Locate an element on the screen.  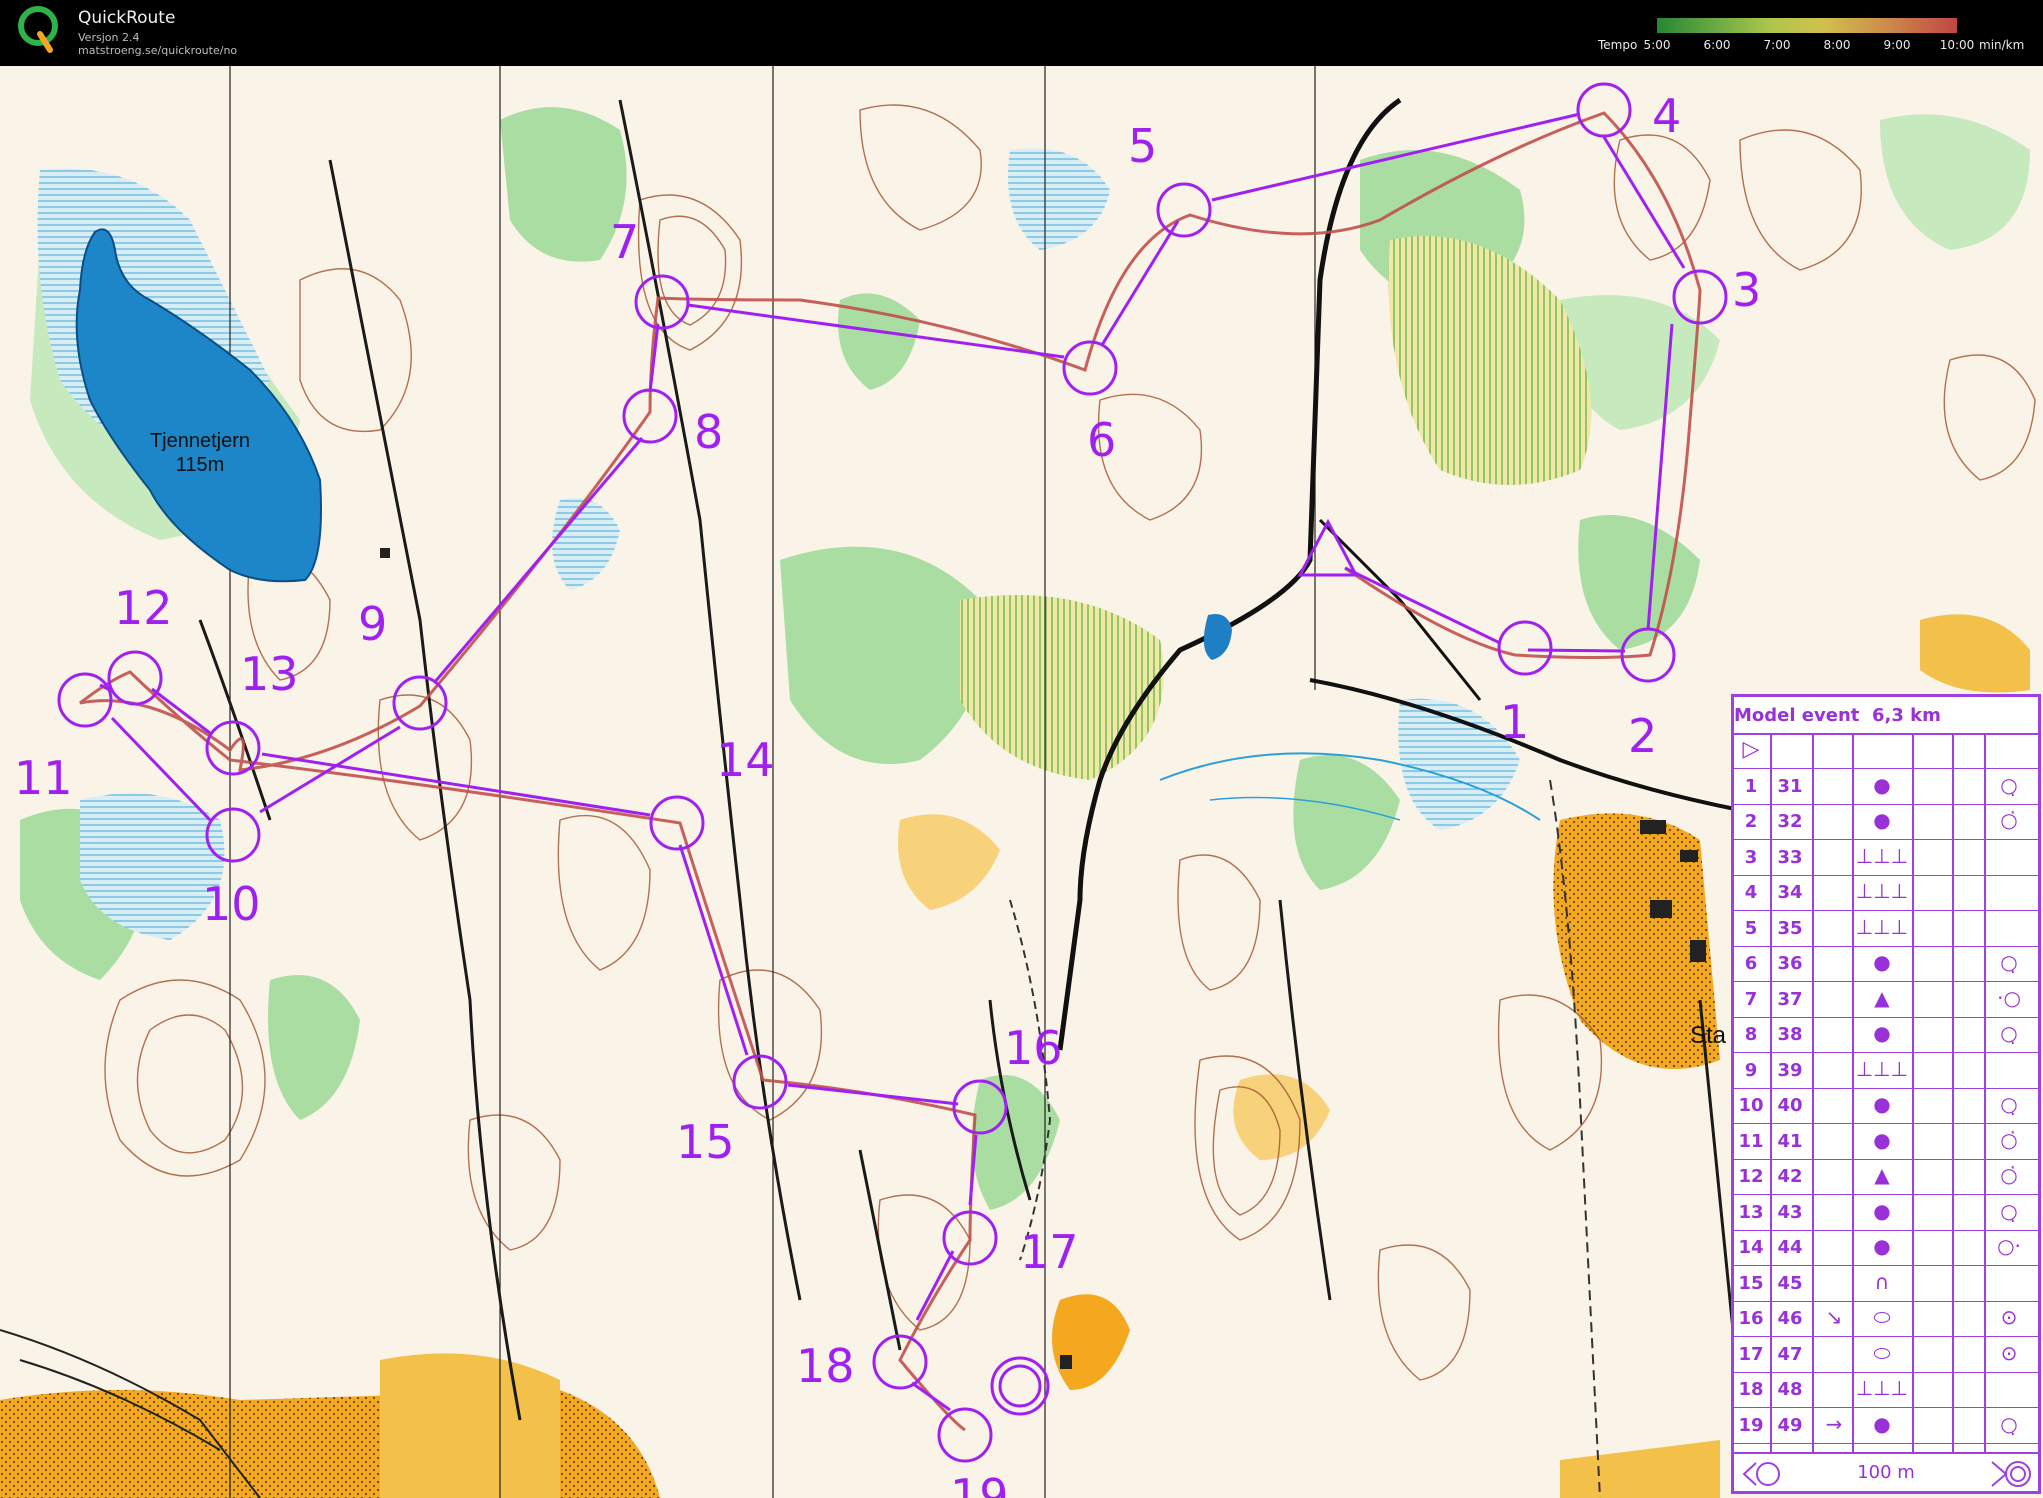
control-label: 19 is located at coordinates (979, 1483).